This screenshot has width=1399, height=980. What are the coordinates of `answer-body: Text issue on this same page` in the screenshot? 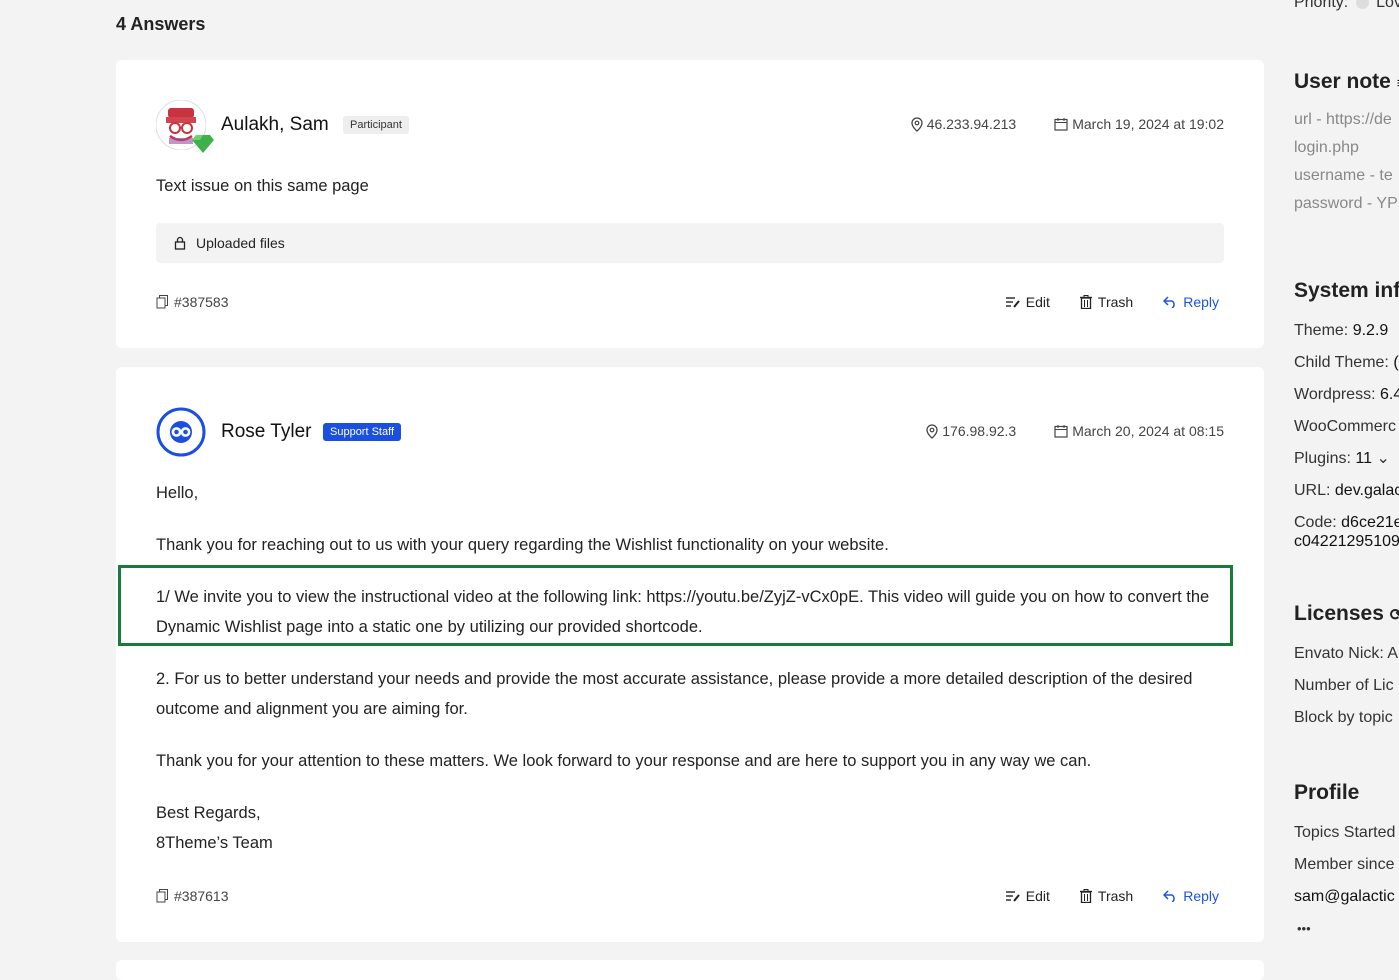 It's located at (690, 186).